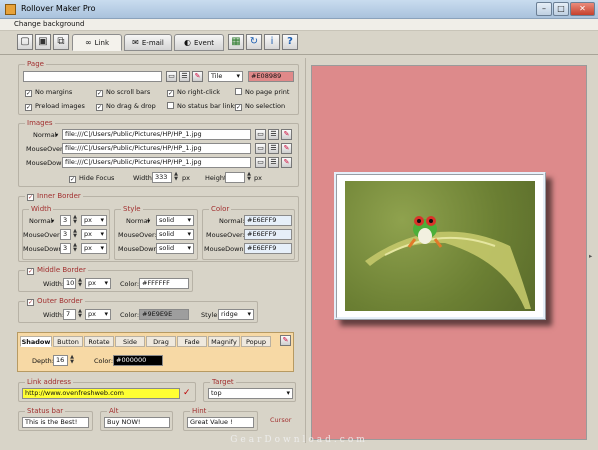  Describe the element at coordinates (175, 234) in the screenshot. I see `inner-style-mouseover: solid` at that location.